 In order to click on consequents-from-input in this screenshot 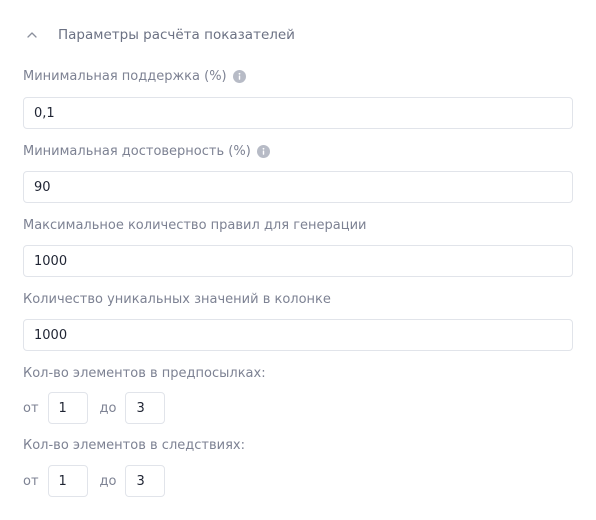, I will do `click(67, 481)`.